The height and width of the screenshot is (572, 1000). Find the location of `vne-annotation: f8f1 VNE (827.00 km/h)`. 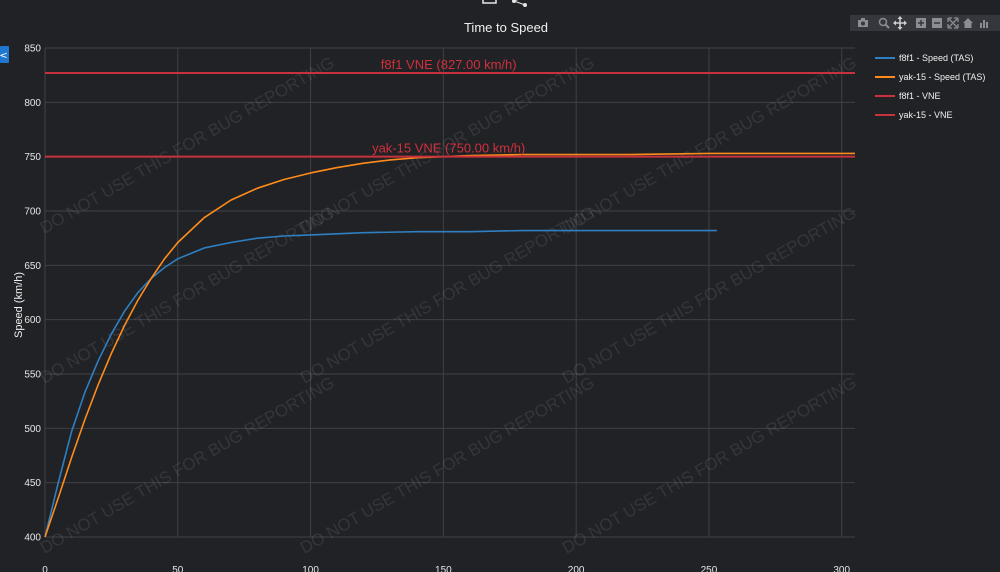

vne-annotation: f8f1 VNE (827.00 km/h) is located at coordinates (449, 64).